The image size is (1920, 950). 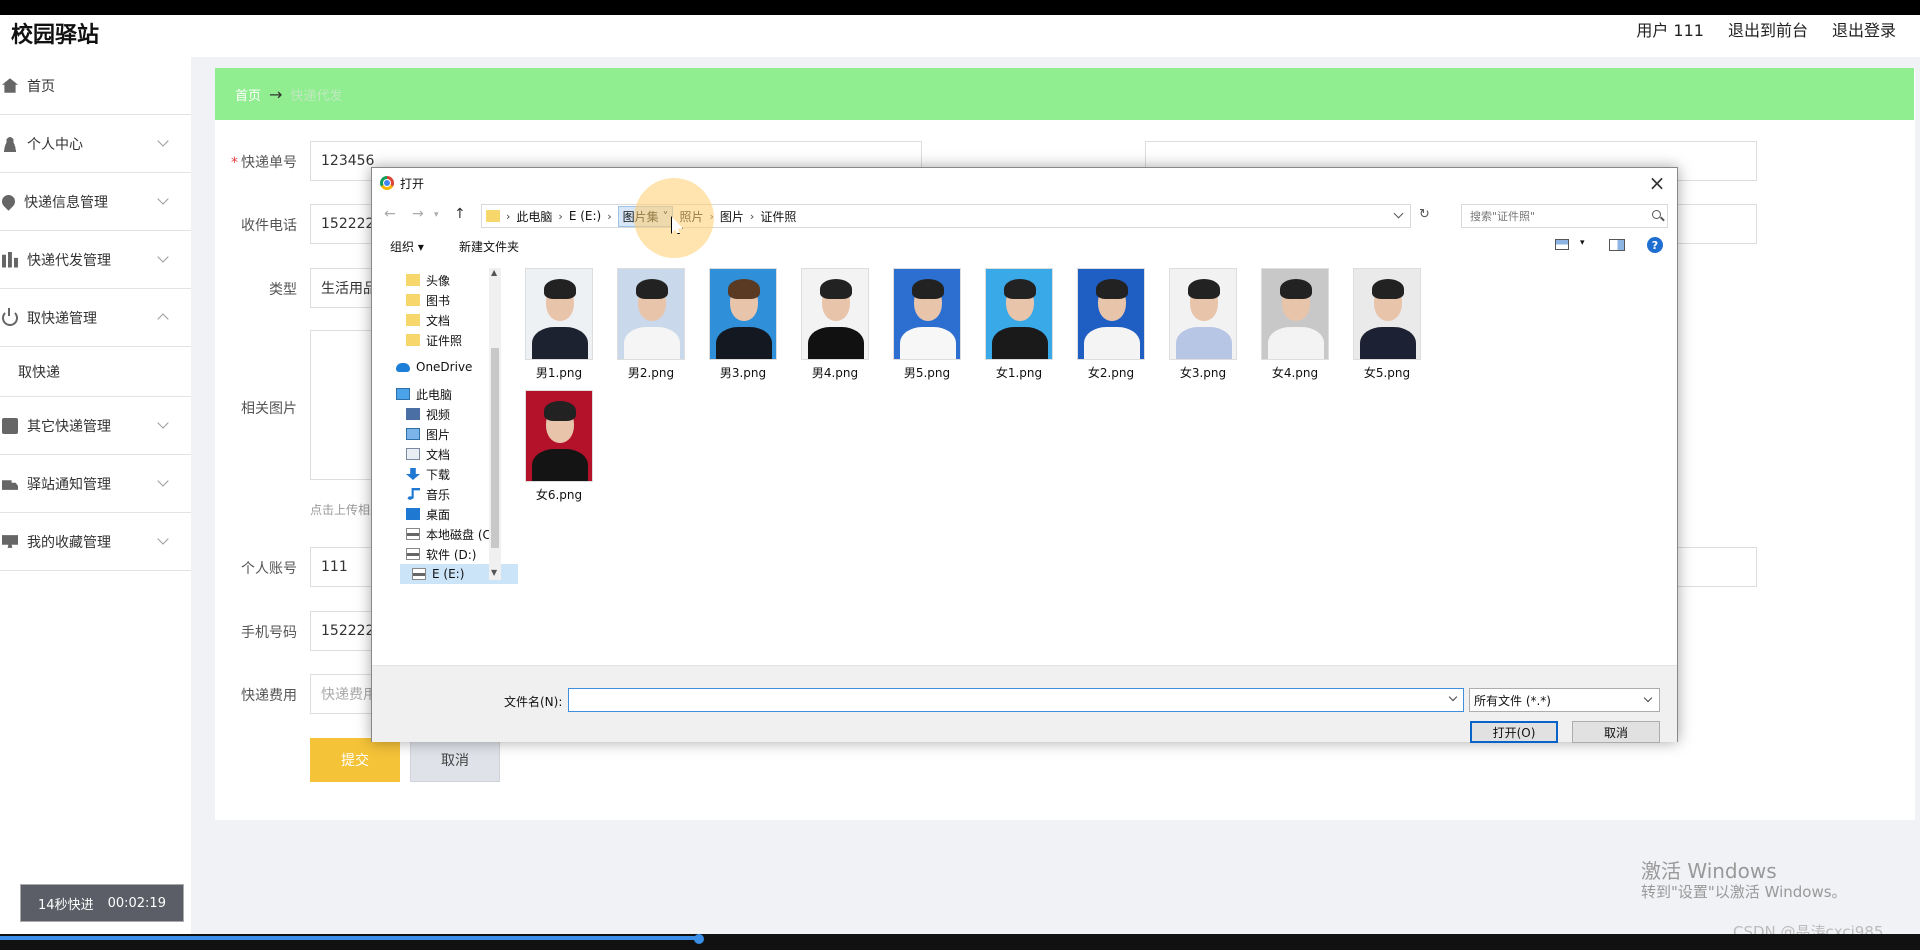 I want to click on address-crumb: 证件照, so click(x=778, y=216).